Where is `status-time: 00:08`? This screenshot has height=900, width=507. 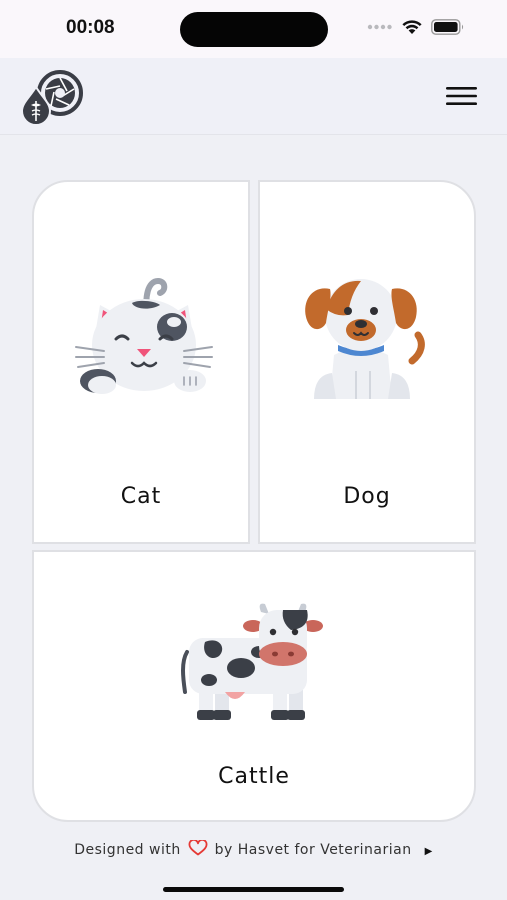
status-time: 00:08 is located at coordinates (90, 27).